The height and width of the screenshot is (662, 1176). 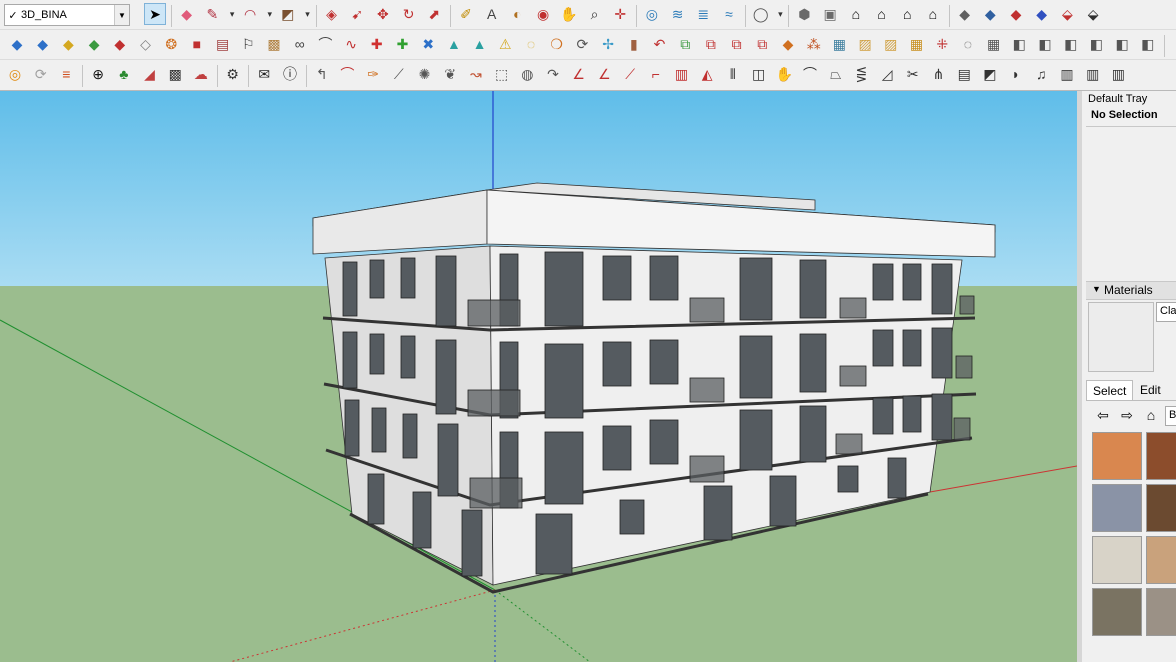 I want to click on pencil-line-icon: ✎, so click(x=212, y=14).